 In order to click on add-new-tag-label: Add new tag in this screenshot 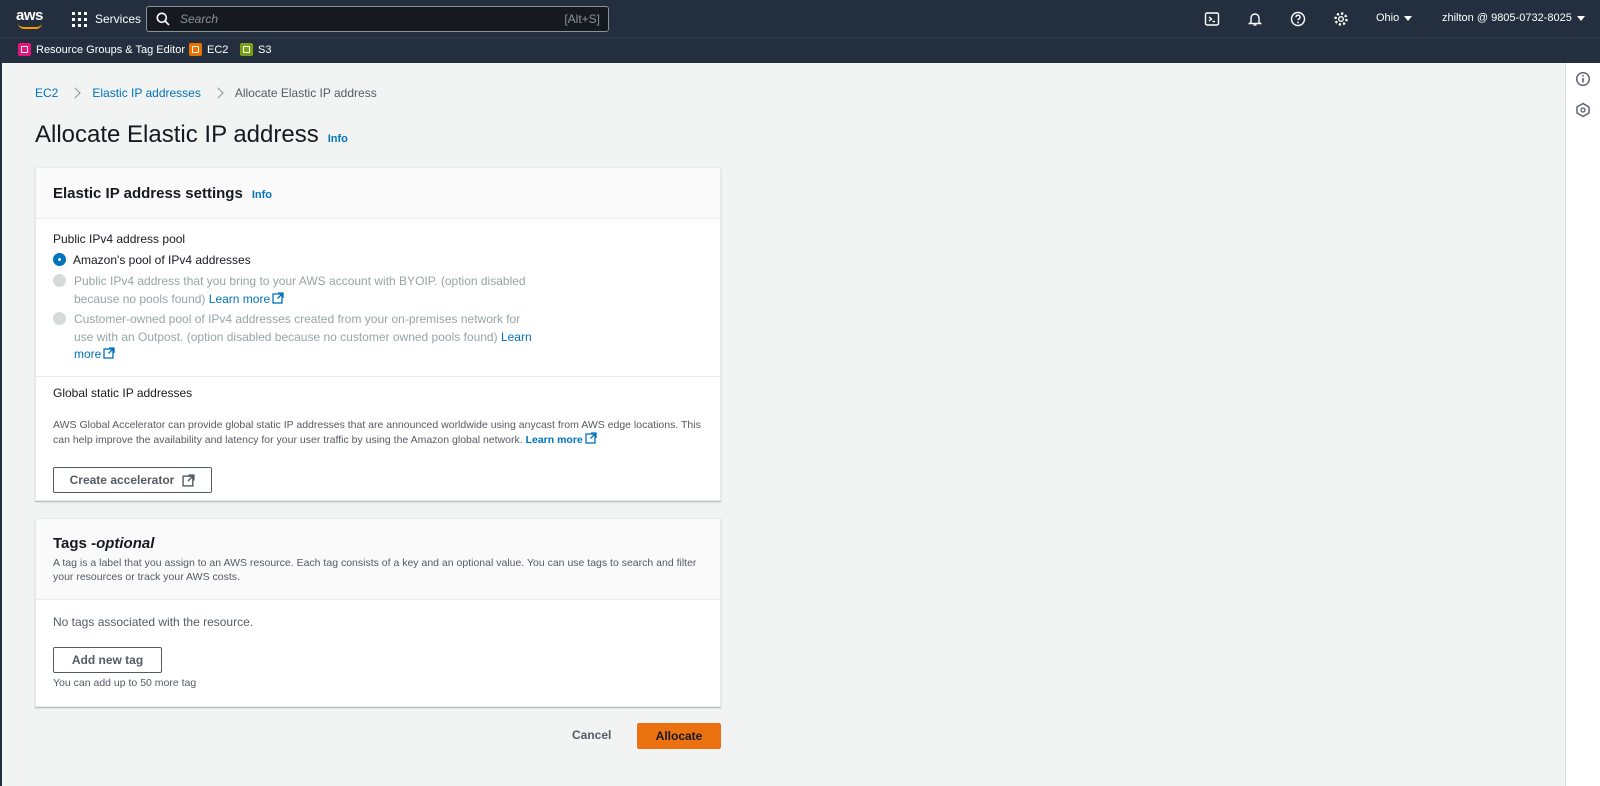, I will do `click(107, 660)`.